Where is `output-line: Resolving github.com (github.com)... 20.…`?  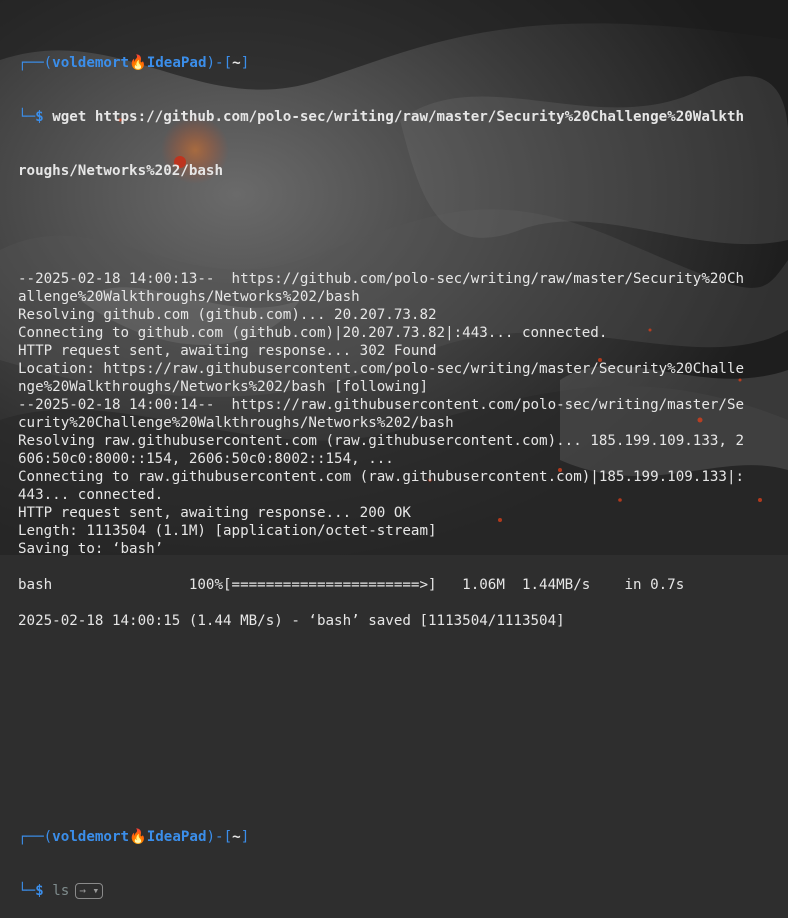
output-line: Resolving github.com (github.com)... 20.… is located at coordinates (227, 315).